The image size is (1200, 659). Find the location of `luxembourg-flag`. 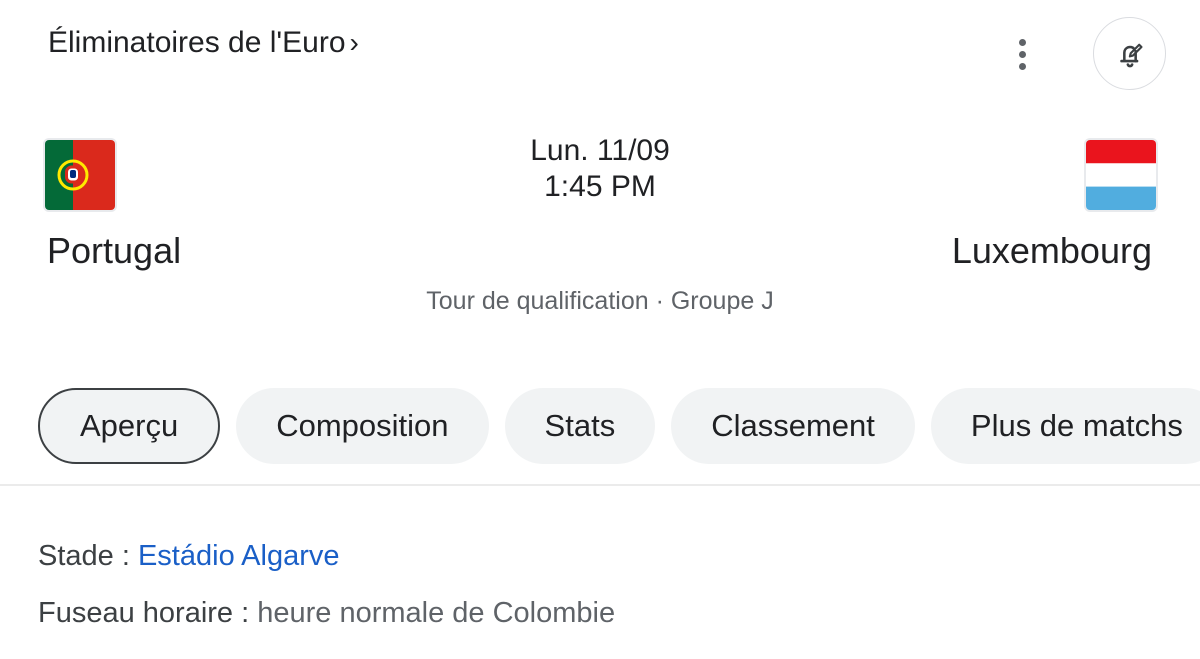

luxembourg-flag is located at coordinates (1121, 175).